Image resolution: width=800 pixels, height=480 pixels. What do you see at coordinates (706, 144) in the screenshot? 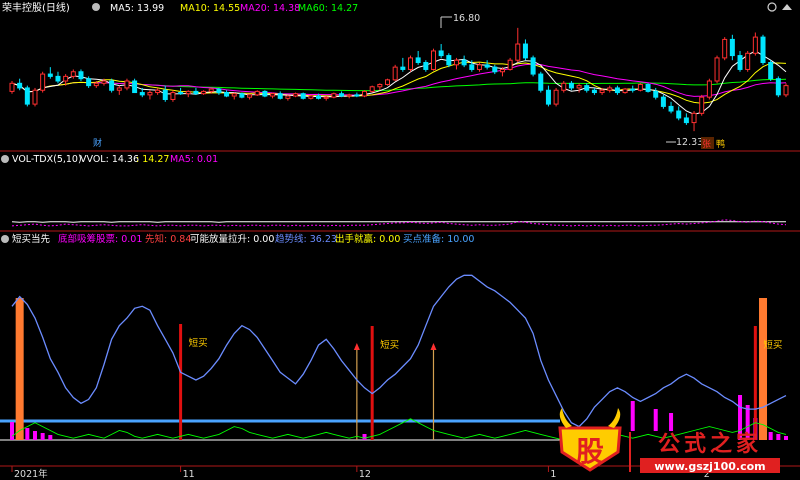
I see `zhang-marker: 张` at bounding box center [706, 144].